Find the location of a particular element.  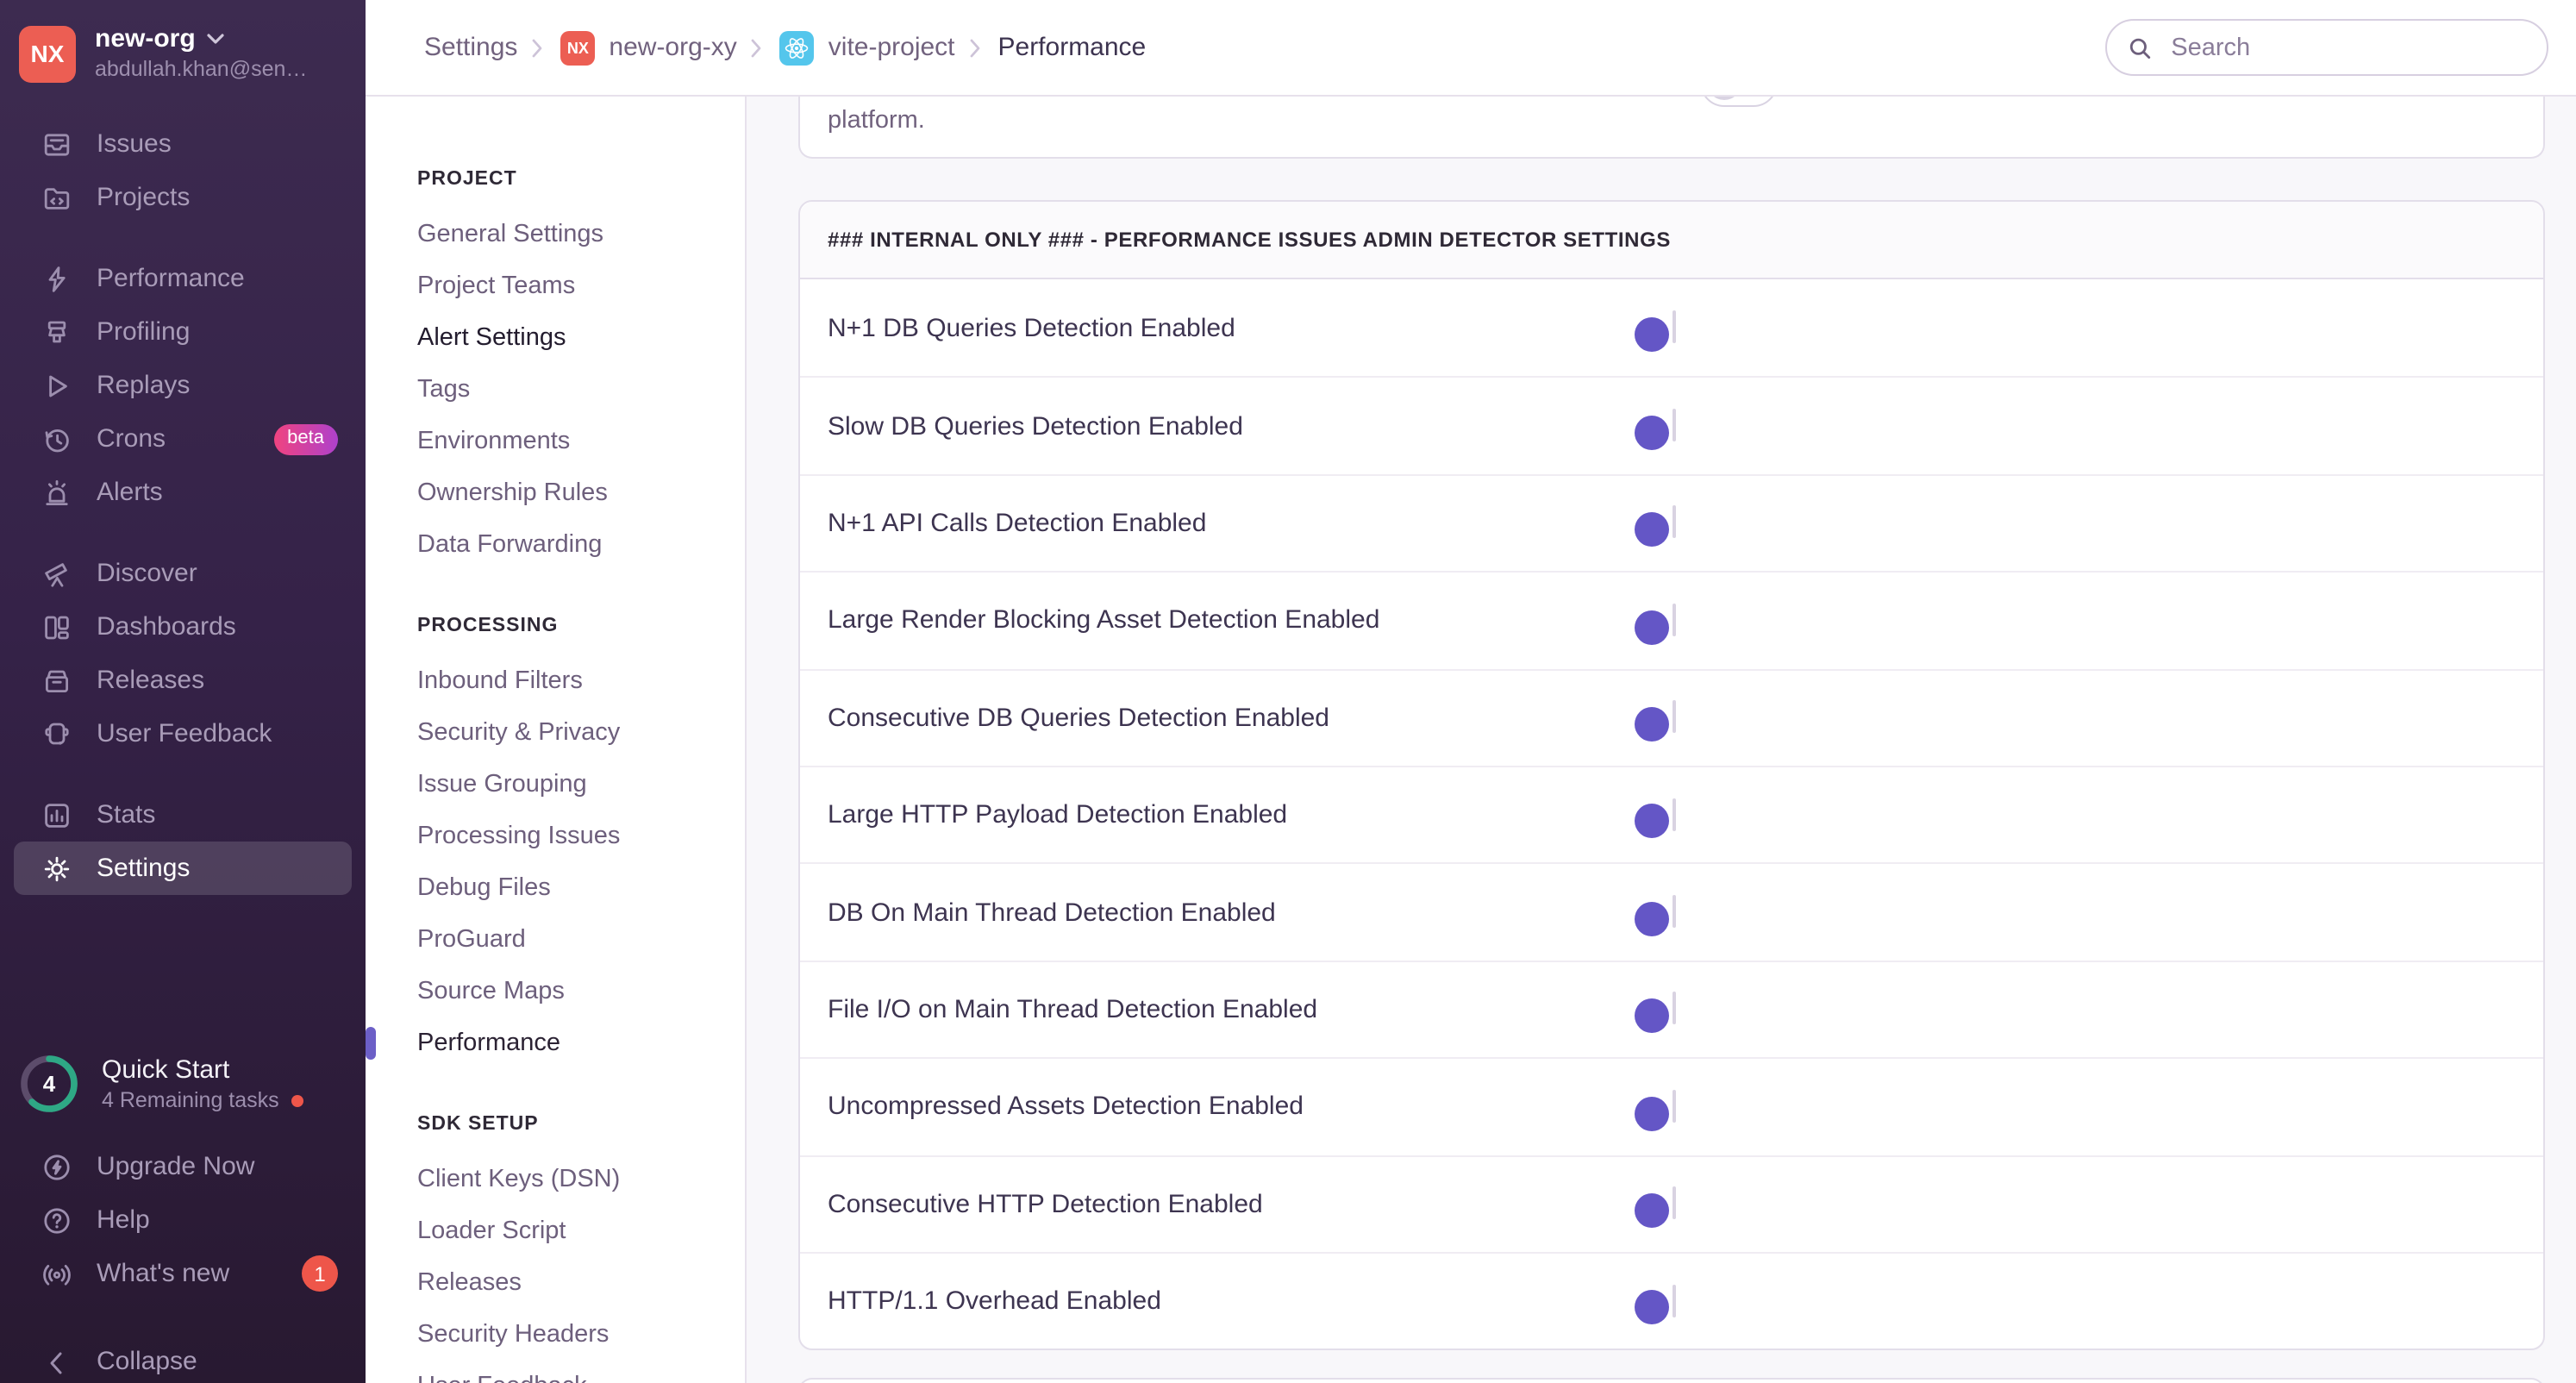

sidebar-item-alerts: Alerts is located at coordinates (183, 492).